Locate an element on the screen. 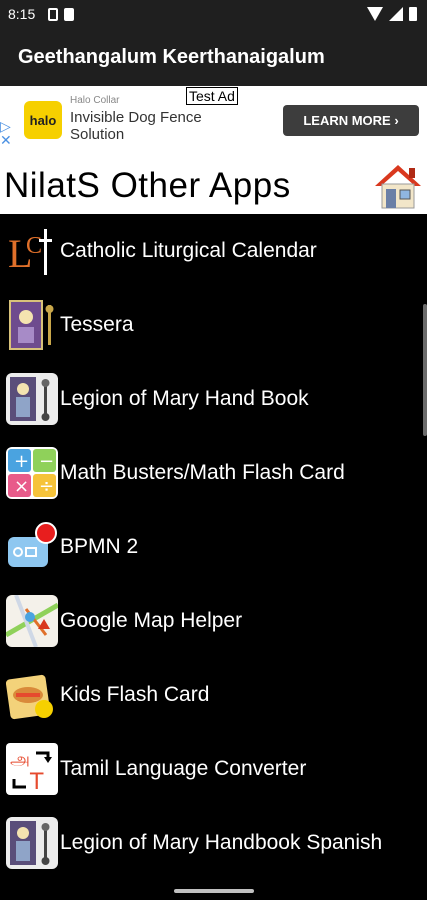 This screenshot has width=427, height=900. app-bar: Geethangalum Keerthanaigalum is located at coordinates (213, 58).